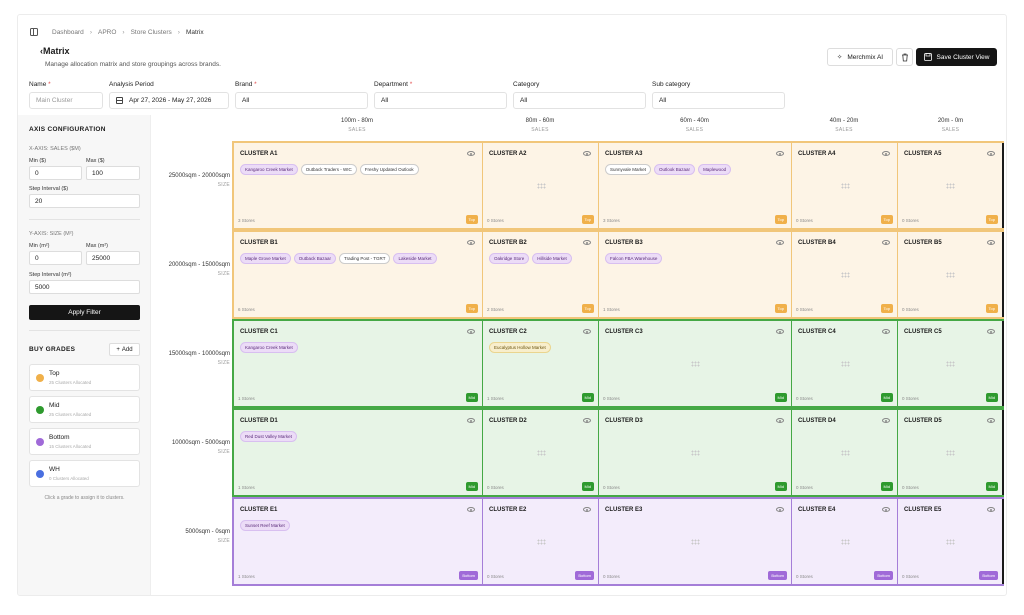 The height and width of the screenshot is (615, 1024). Describe the element at coordinates (84, 201) in the screenshot. I see `x-step-input: 20` at that location.